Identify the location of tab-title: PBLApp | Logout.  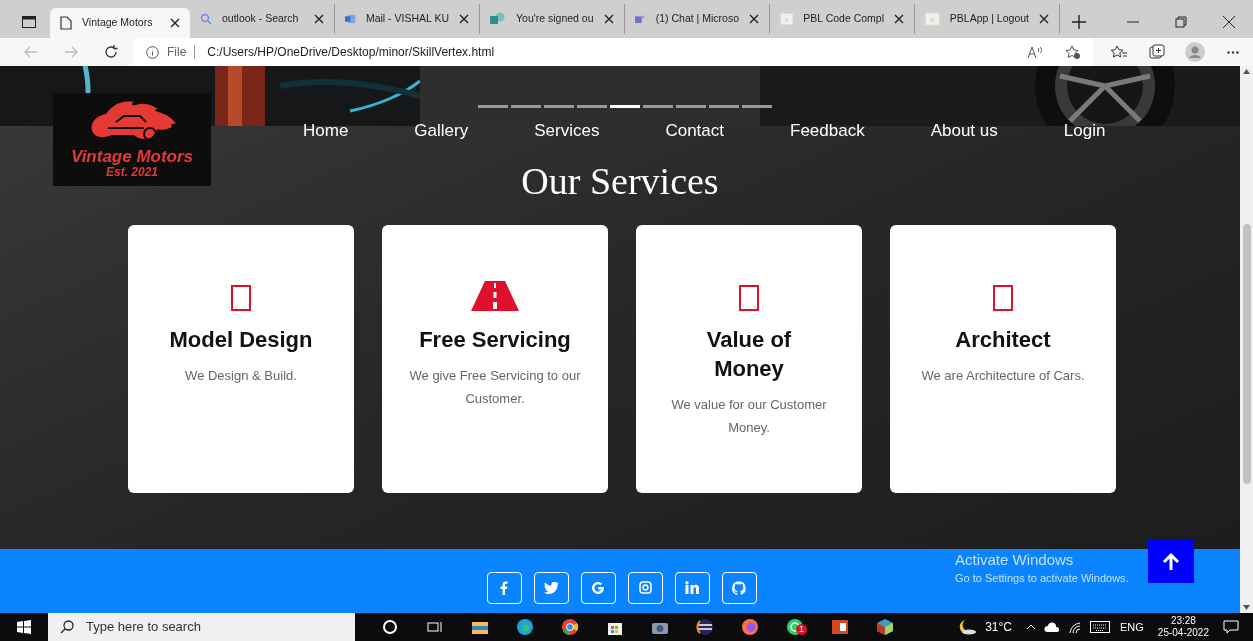
(989, 19).